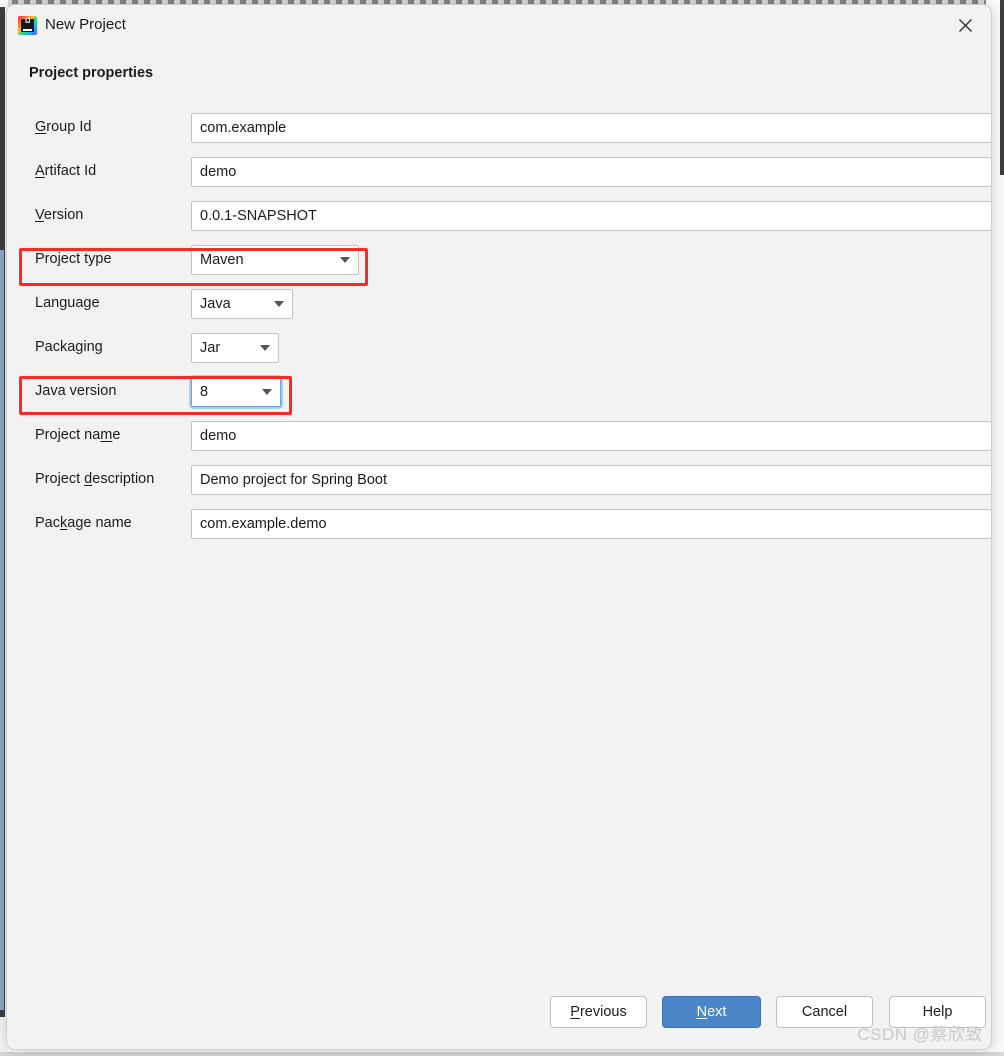 This screenshot has height=1056, width=1004. What do you see at coordinates (591, 480) in the screenshot?
I see `project-description-input` at bounding box center [591, 480].